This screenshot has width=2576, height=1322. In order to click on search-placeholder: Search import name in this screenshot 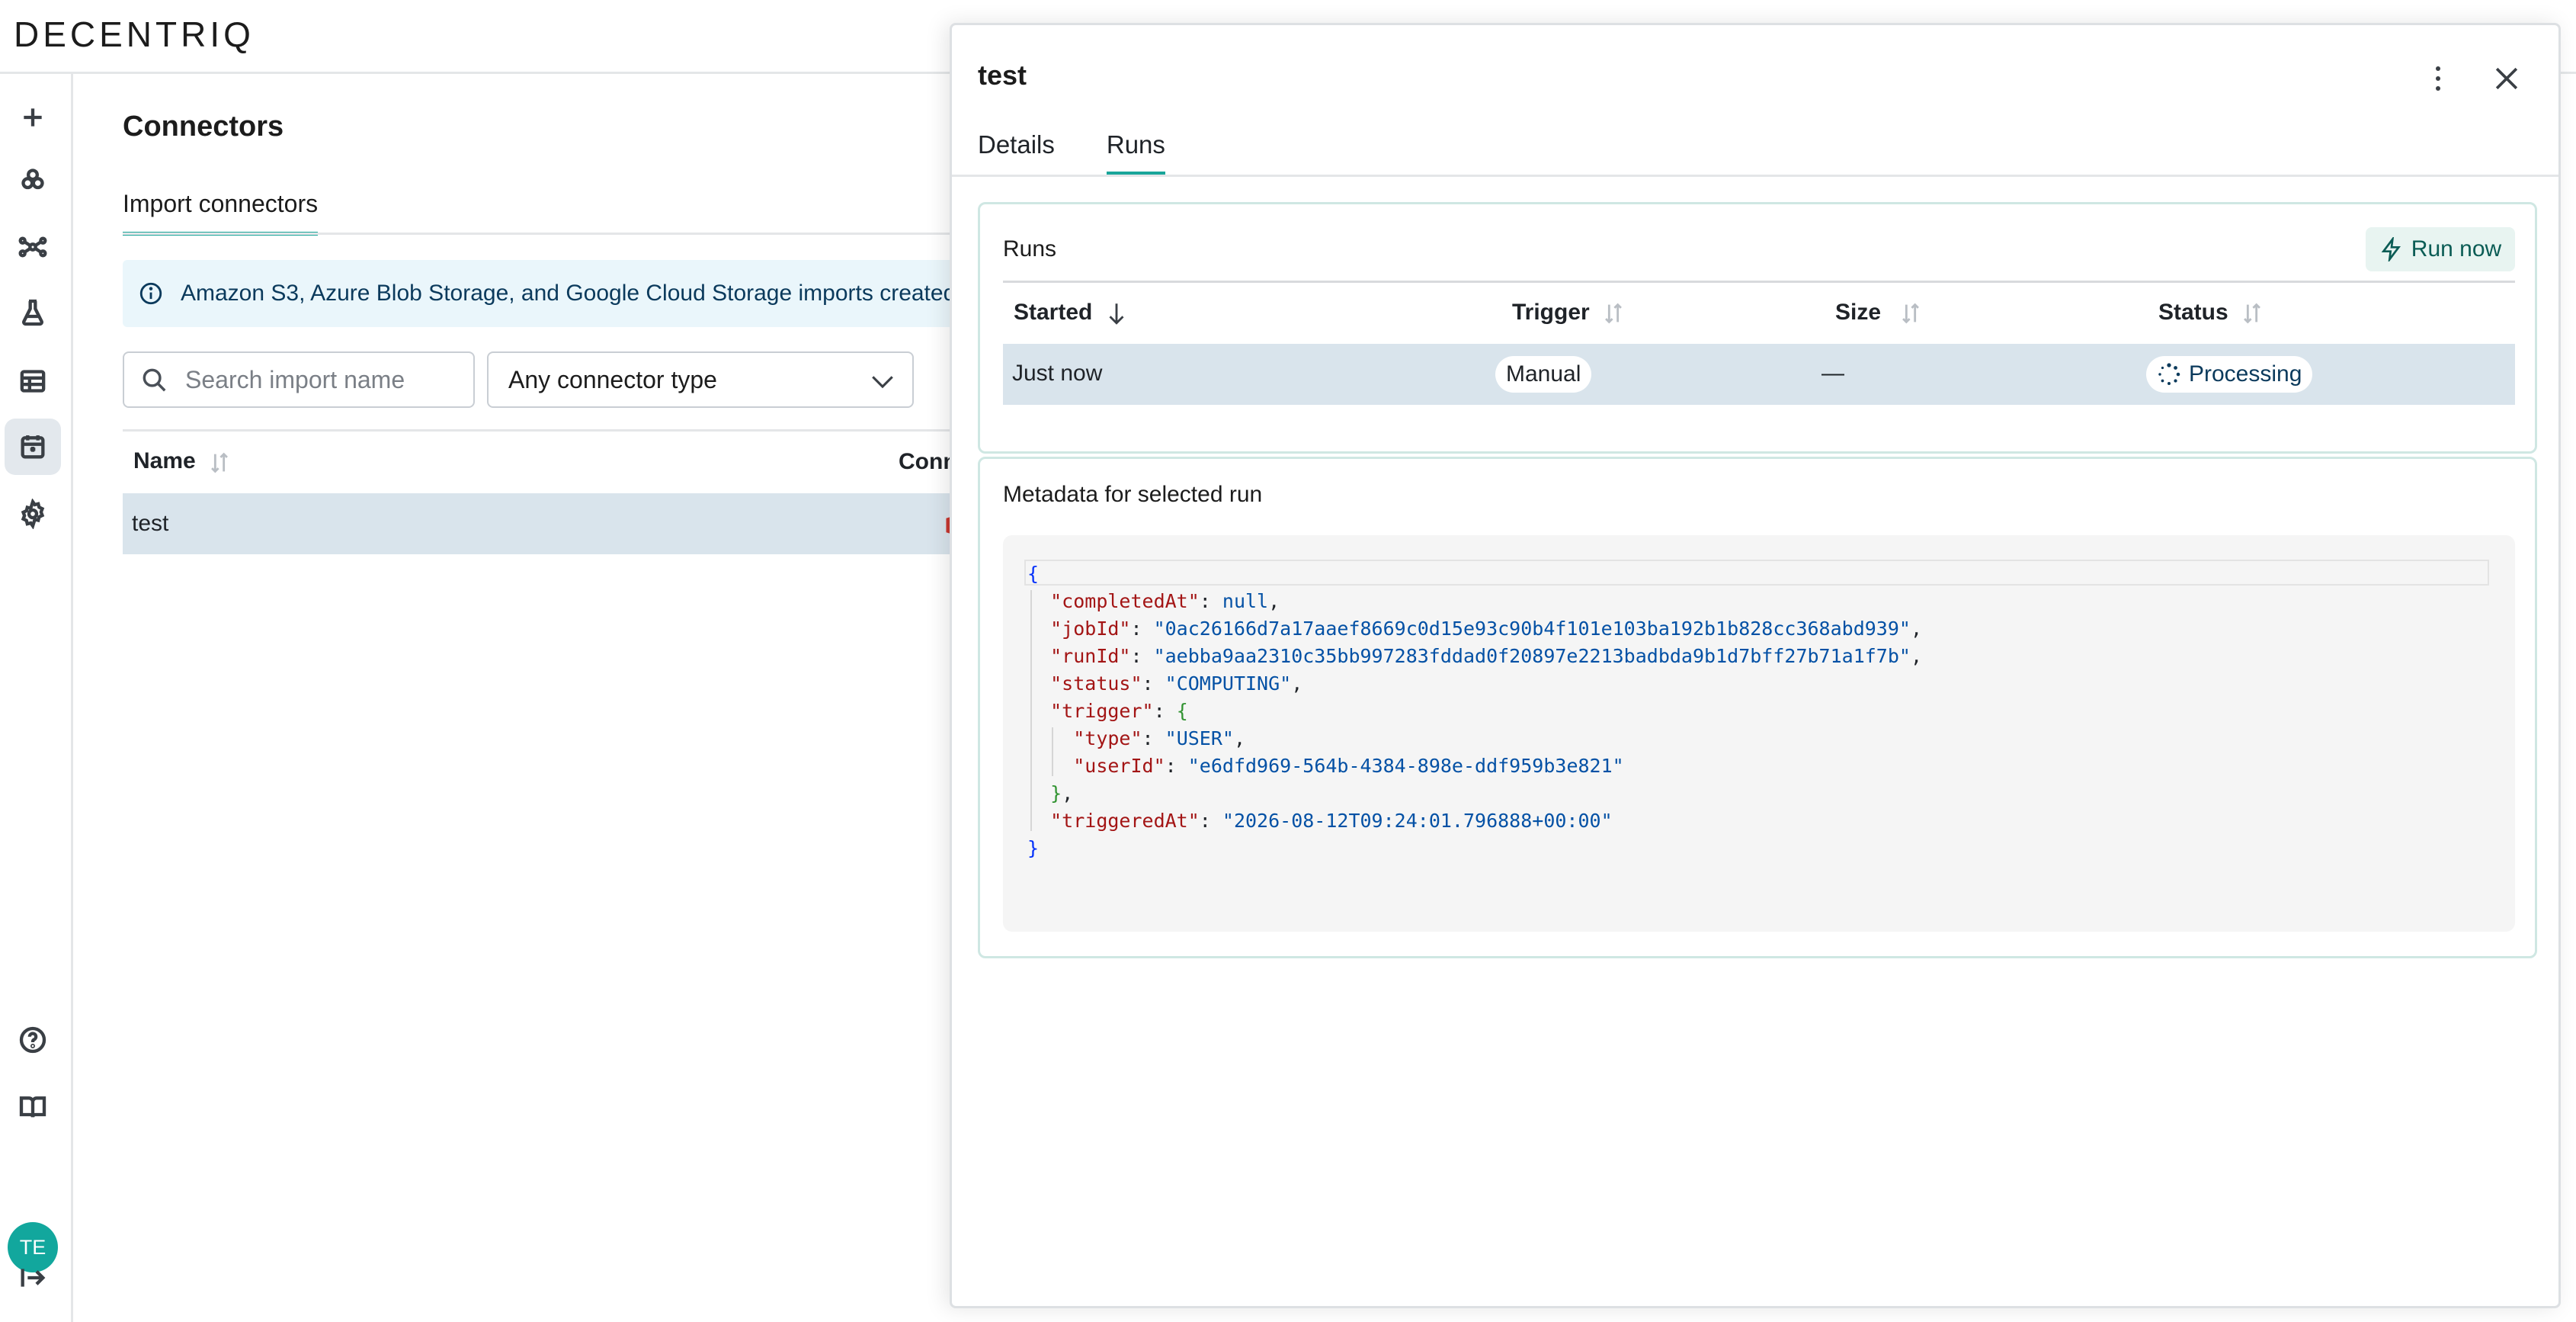, I will do `click(295, 379)`.